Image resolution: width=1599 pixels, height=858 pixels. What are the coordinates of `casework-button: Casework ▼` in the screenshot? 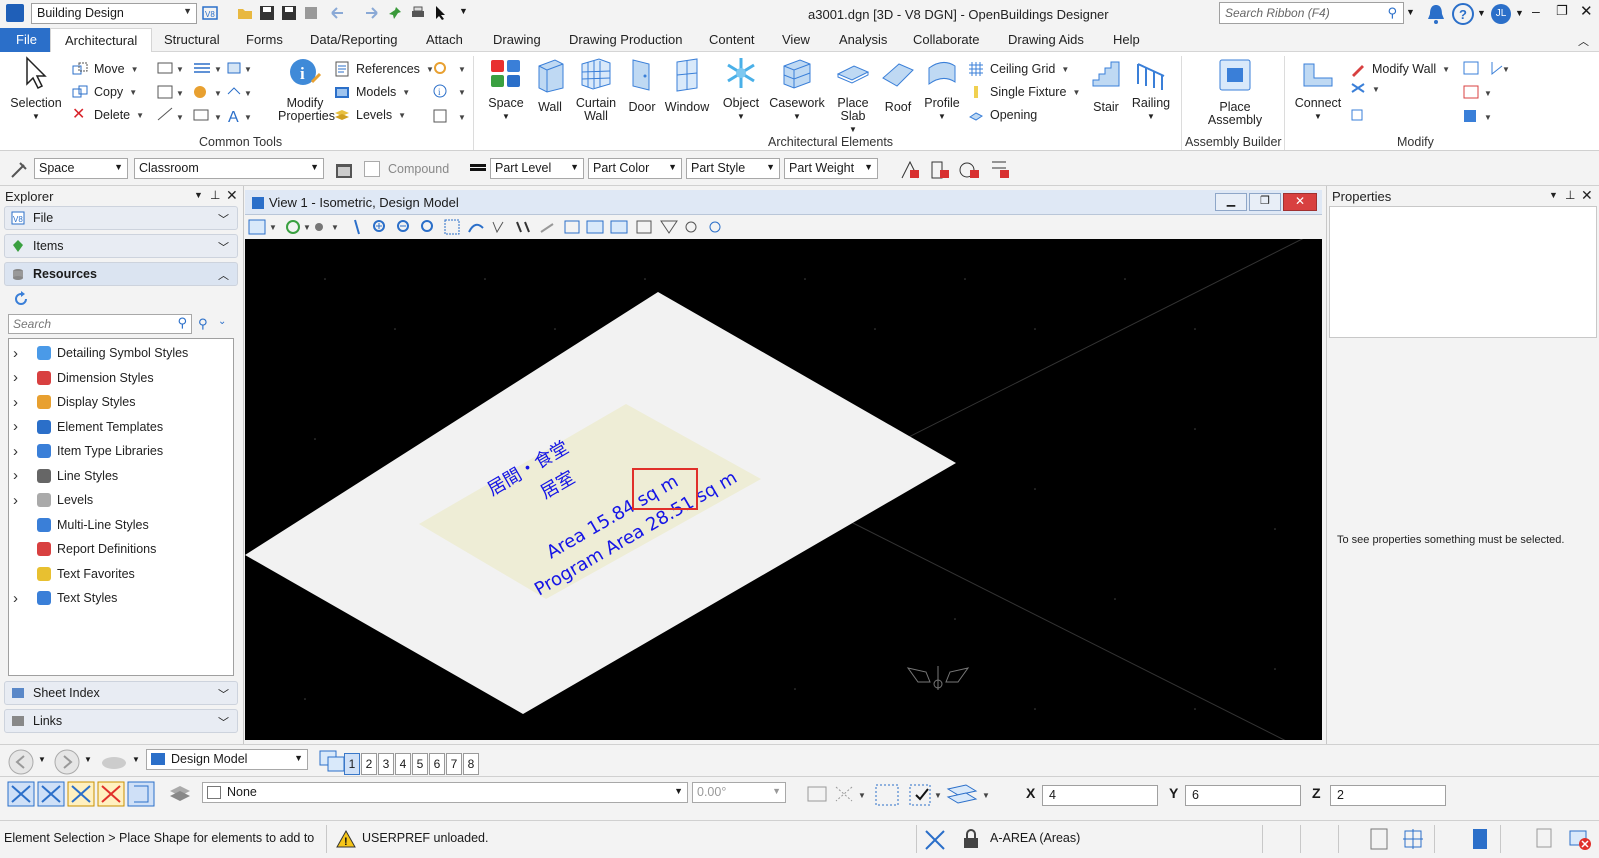 It's located at (797, 89).